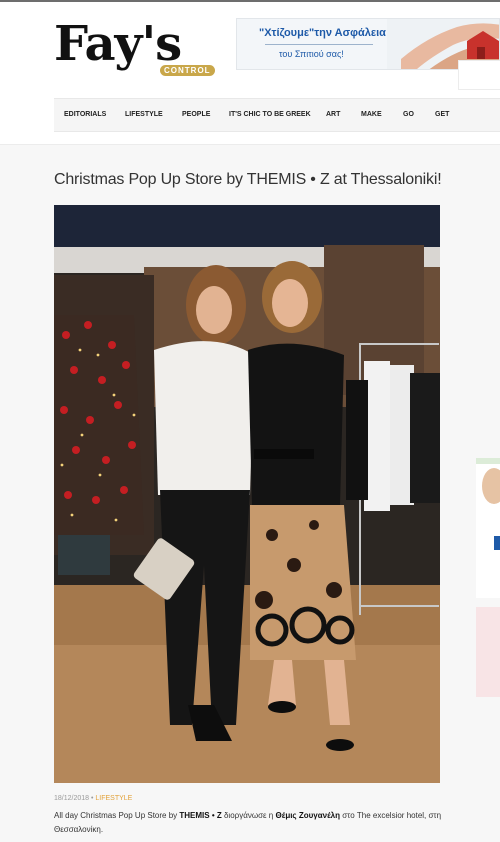 The width and height of the screenshot is (500, 842). What do you see at coordinates (93, 798) in the screenshot?
I see `article-meta: 18/12/2018 • LIFESTYLE` at bounding box center [93, 798].